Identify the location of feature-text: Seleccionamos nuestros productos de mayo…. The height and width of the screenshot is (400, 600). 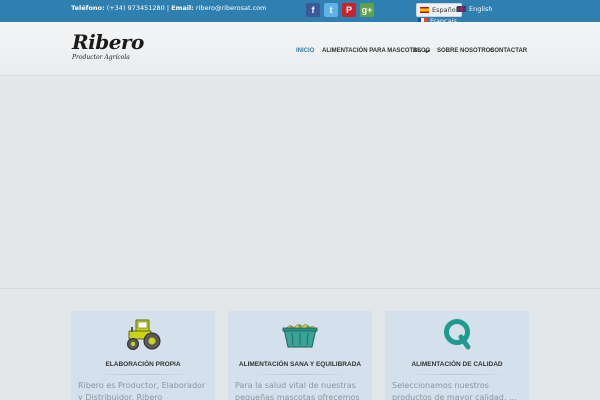
(454, 390).